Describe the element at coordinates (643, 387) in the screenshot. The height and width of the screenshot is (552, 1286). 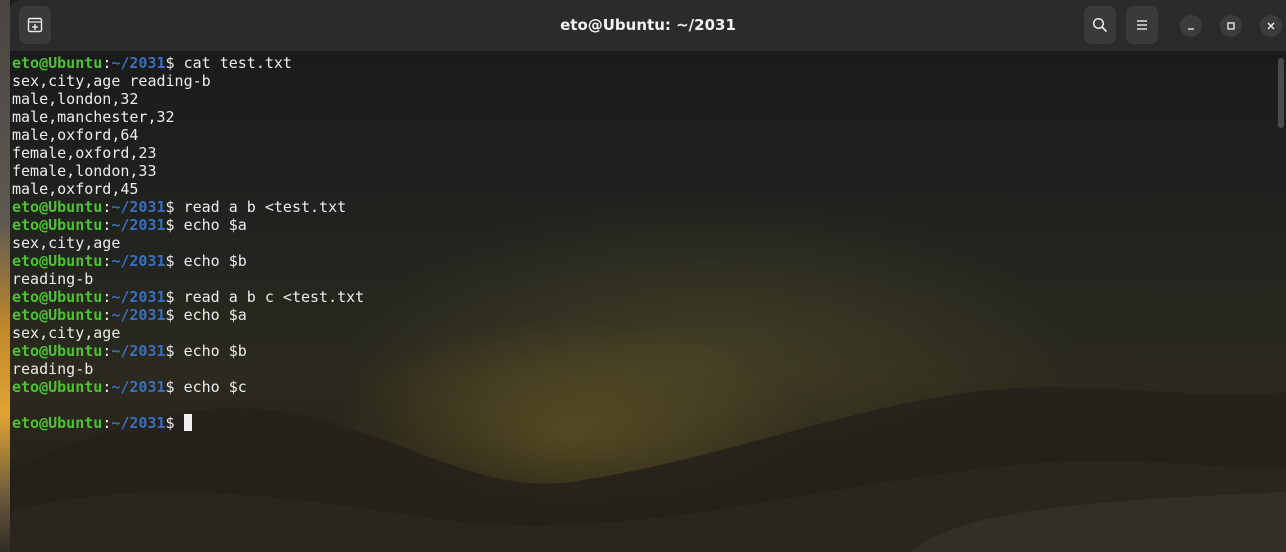
I see `command-line: eto@Ubuntu:~/2031$ echo $c` at that location.